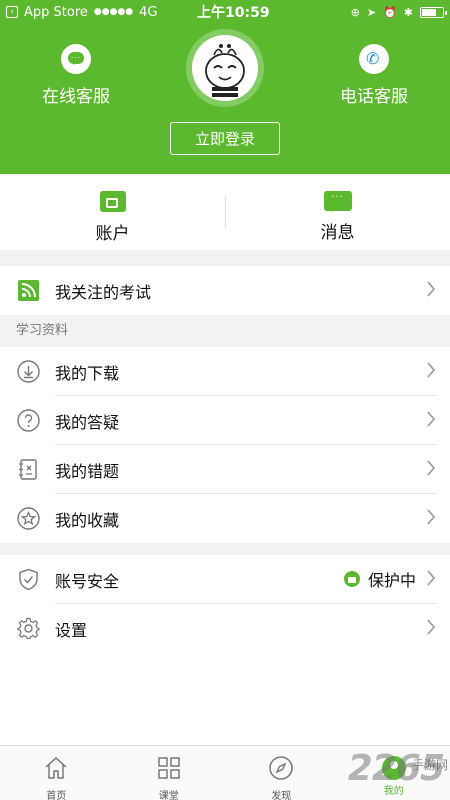 The width and height of the screenshot is (450, 800). What do you see at coordinates (12, 12) in the screenshot?
I see `back-to-app-icon: ‹` at bounding box center [12, 12].